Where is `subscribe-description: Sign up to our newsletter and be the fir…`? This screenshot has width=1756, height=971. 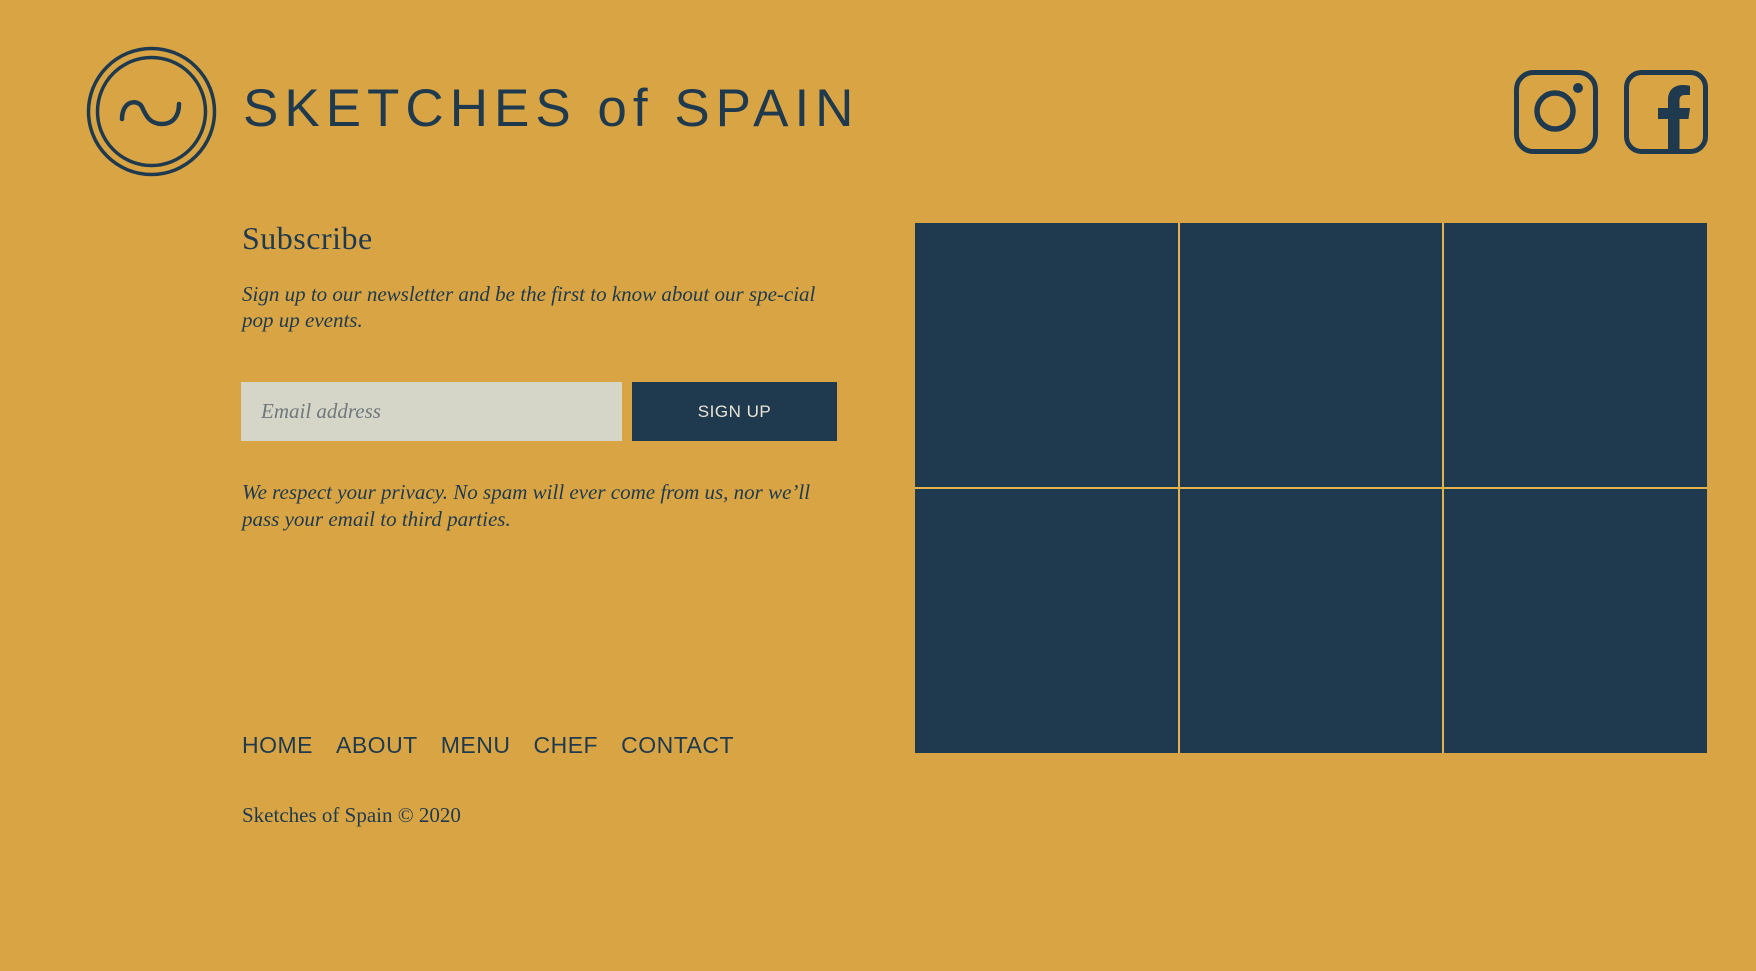
subscribe-description: Sign up to our newsletter and be the fir… is located at coordinates (529, 307).